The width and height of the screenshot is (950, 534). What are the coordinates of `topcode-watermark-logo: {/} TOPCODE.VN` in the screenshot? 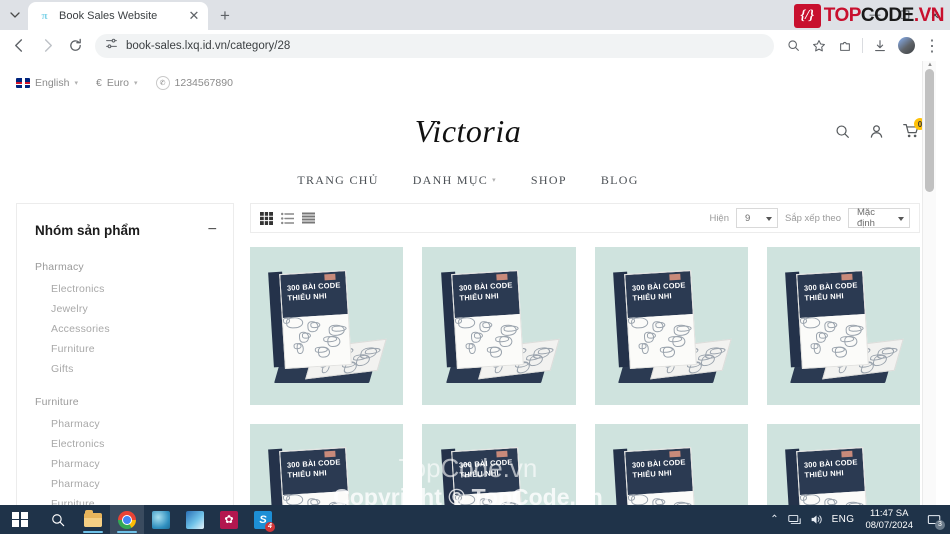 It's located at (869, 16).